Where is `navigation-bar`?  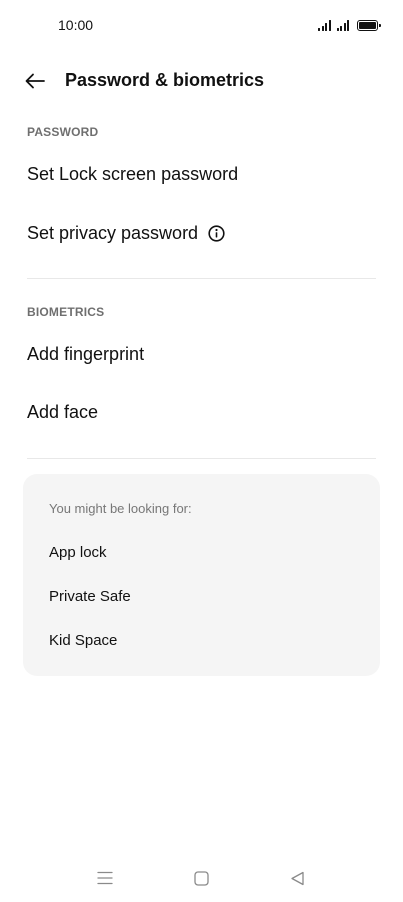
navigation-bar is located at coordinates (201, 877).